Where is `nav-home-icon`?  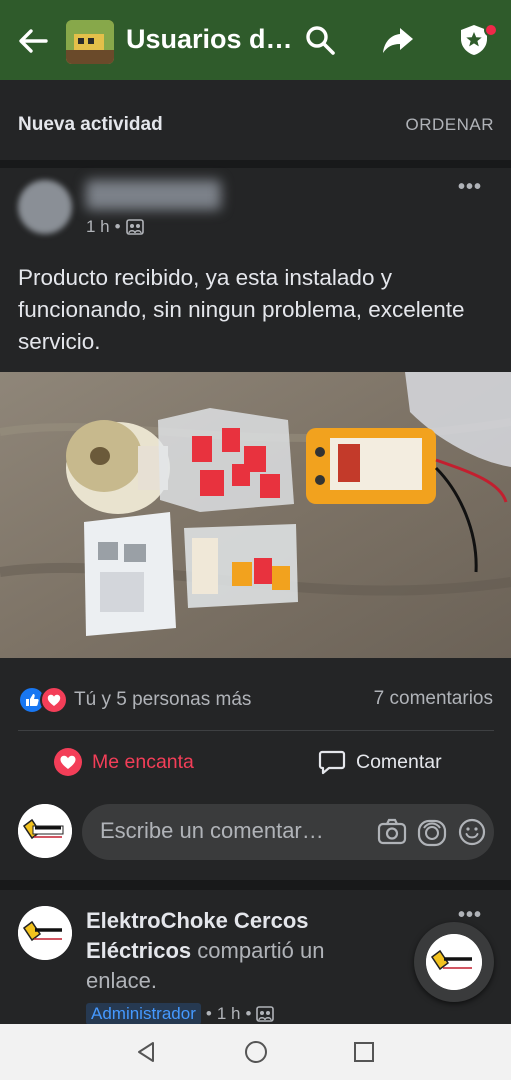
nav-home-icon is located at coordinates (256, 1052).